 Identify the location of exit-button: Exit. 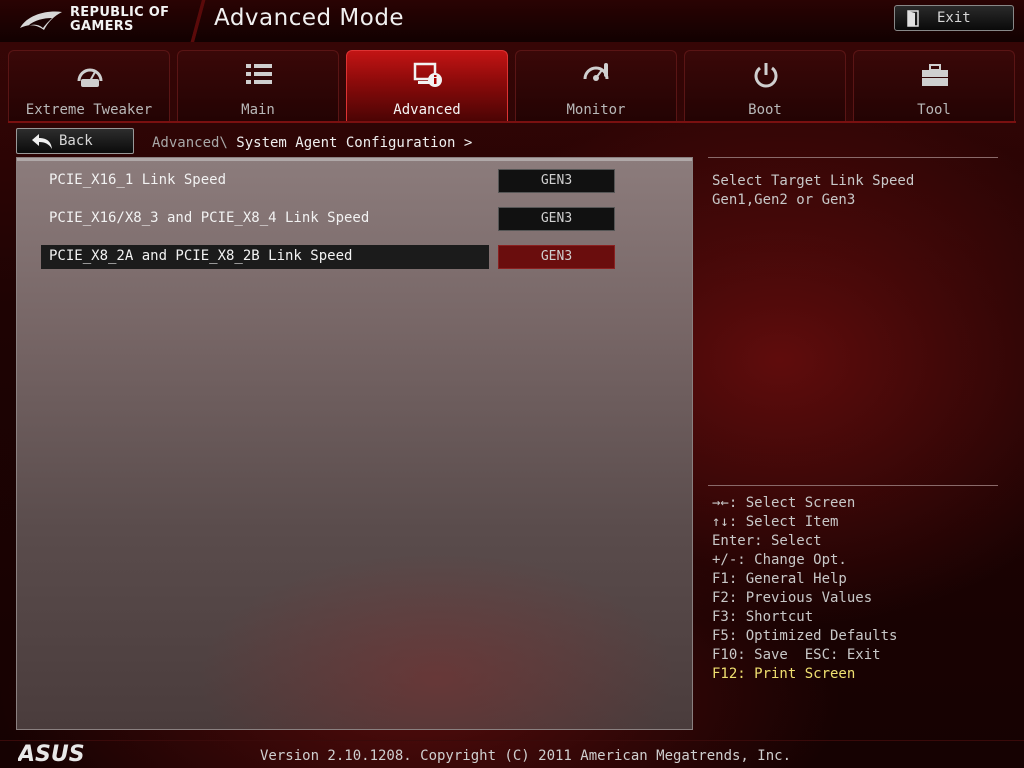
(954, 18).